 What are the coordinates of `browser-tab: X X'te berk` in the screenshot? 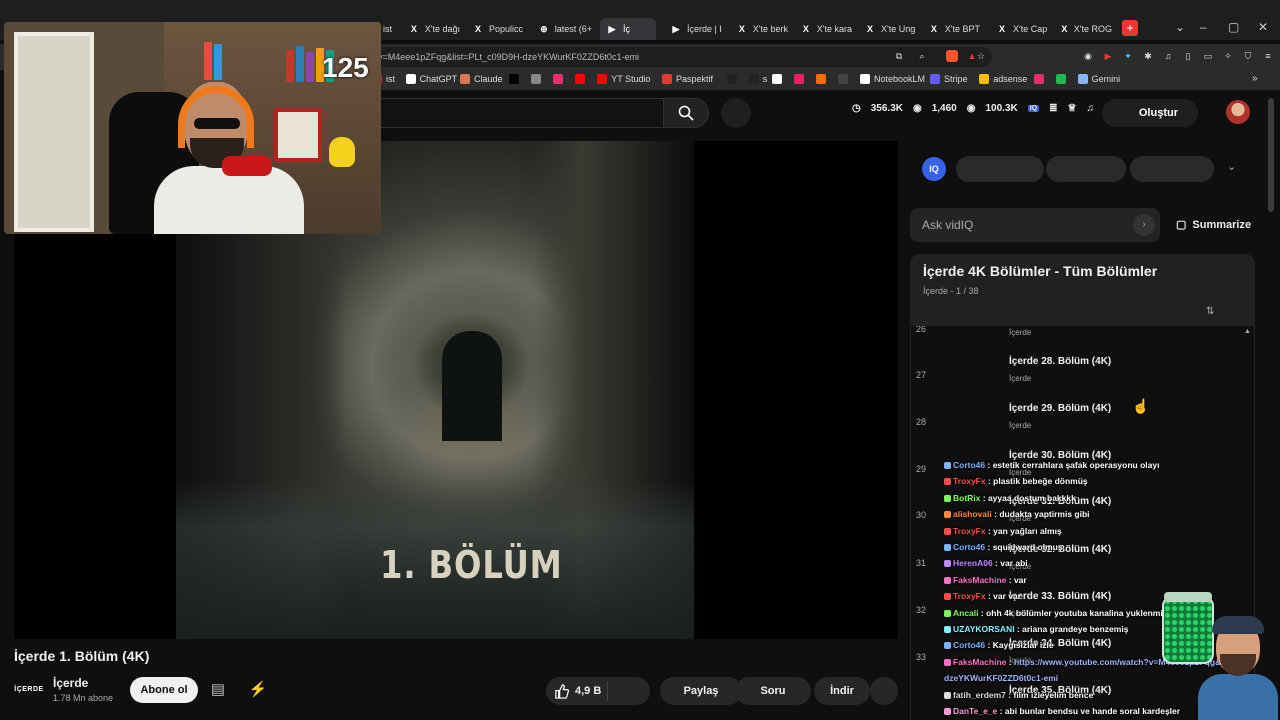 It's located at (759, 29).